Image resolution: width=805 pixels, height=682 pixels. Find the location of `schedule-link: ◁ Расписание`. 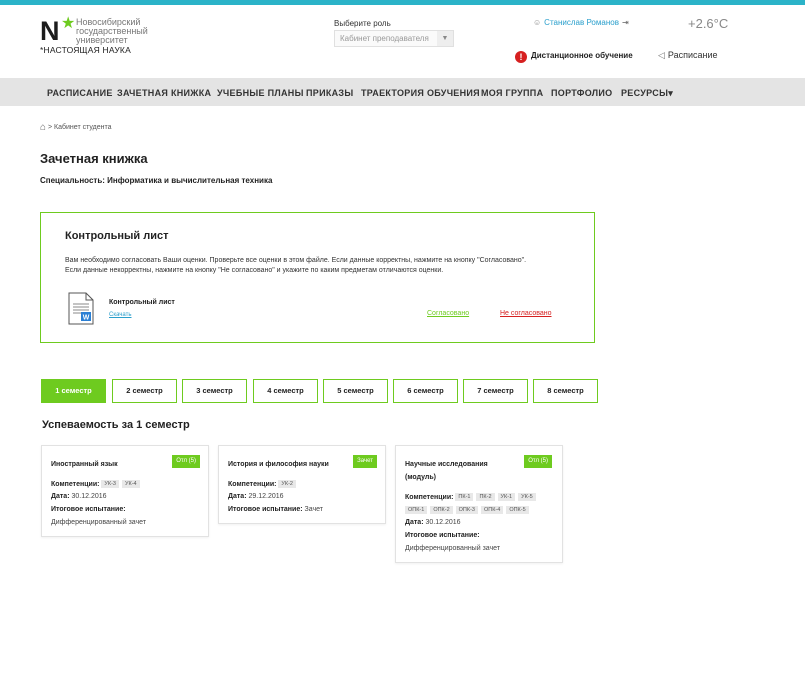

schedule-link: ◁ Расписание is located at coordinates (688, 55).